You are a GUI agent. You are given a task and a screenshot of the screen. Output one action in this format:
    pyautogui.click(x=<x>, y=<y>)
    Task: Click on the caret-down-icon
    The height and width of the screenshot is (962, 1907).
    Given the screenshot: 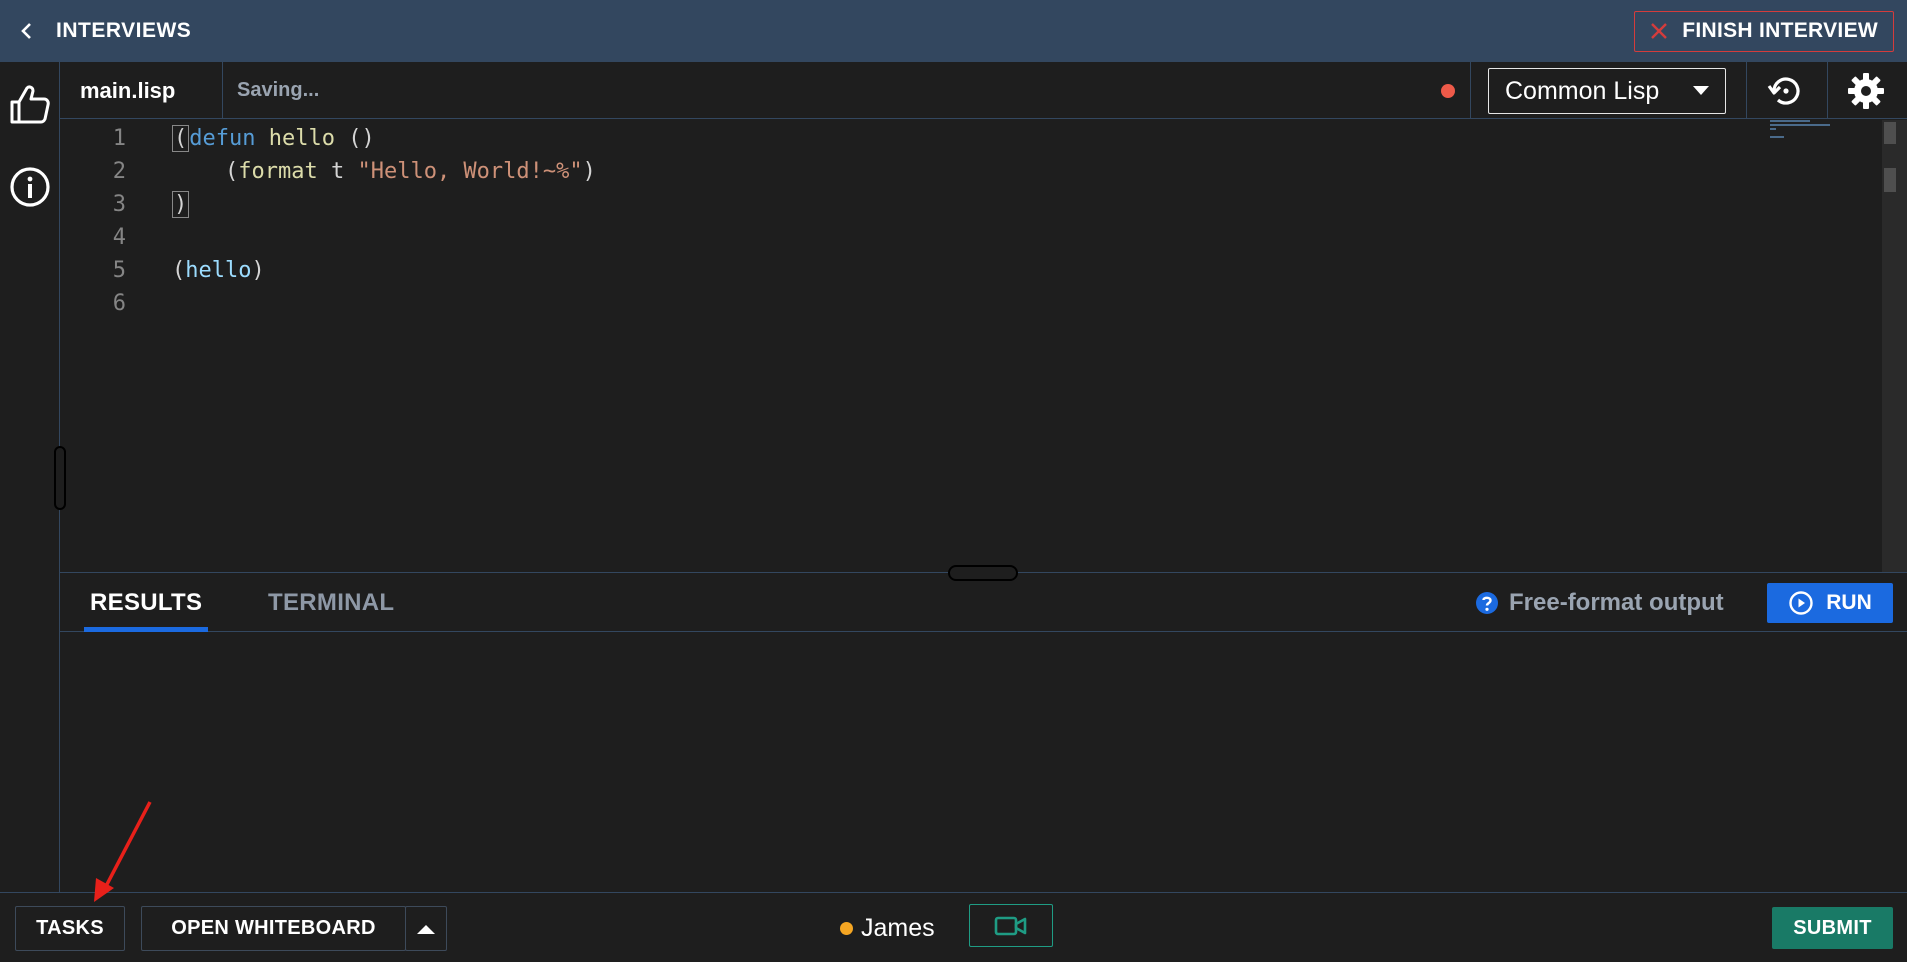 What is the action you would take?
    pyautogui.click(x=1701, y=90)
    